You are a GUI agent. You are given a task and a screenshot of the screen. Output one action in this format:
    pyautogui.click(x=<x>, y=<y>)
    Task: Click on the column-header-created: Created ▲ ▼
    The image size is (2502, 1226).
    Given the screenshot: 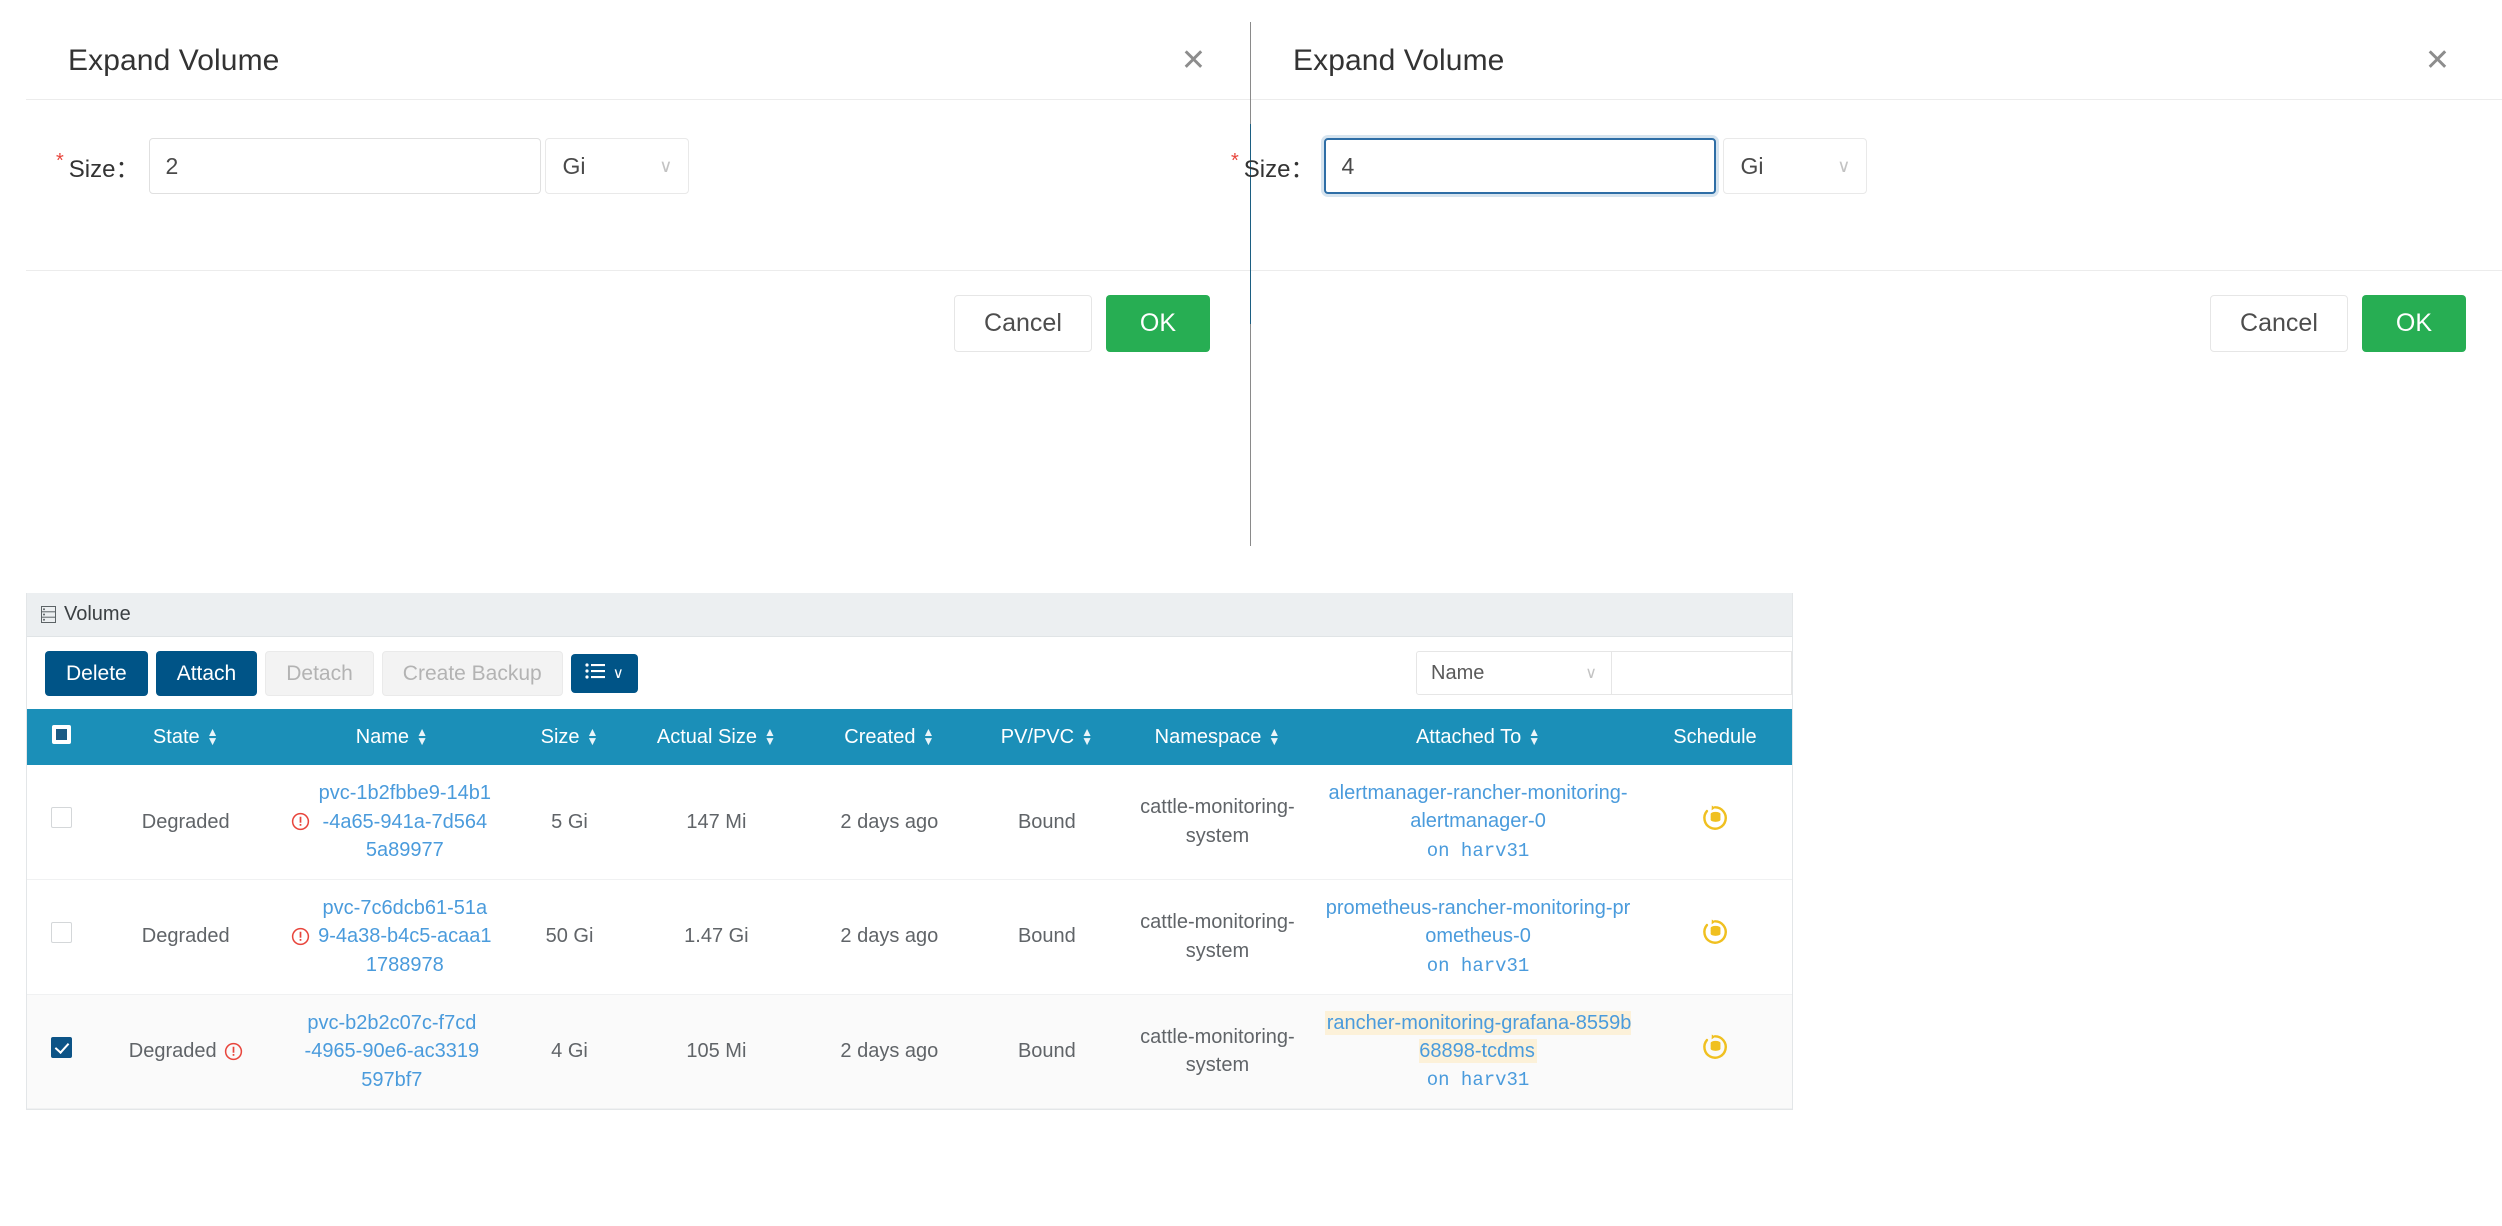 What is the action you would take?
    pyautogui.click(x=889, y=737)
    